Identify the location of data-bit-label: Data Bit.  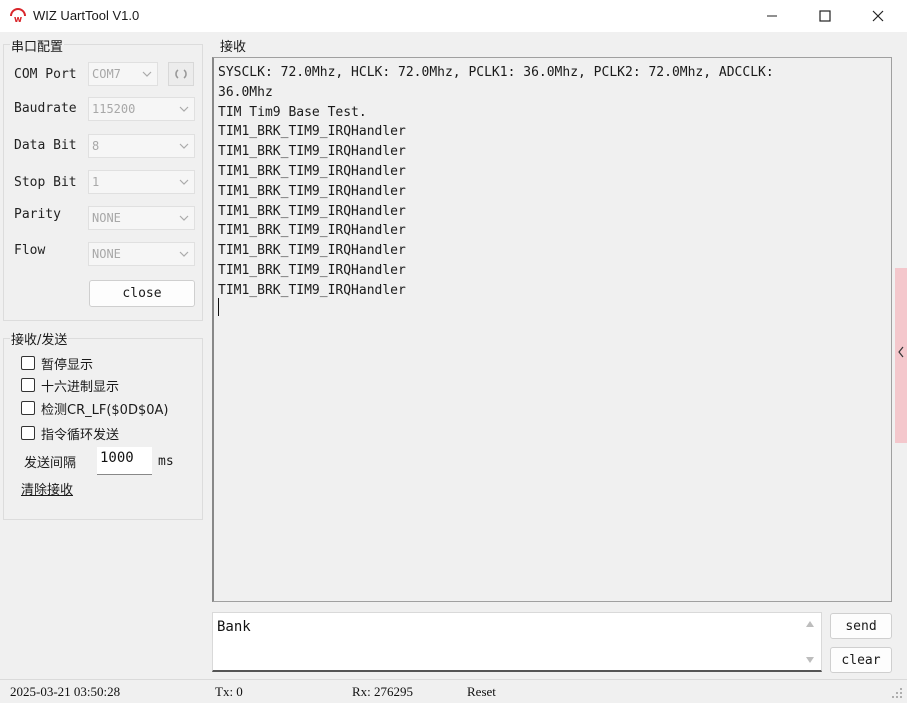
(45, 145).